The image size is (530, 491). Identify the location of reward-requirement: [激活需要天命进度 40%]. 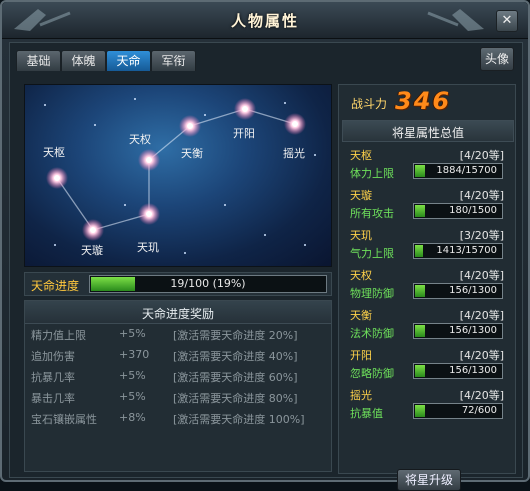
(235, 356).